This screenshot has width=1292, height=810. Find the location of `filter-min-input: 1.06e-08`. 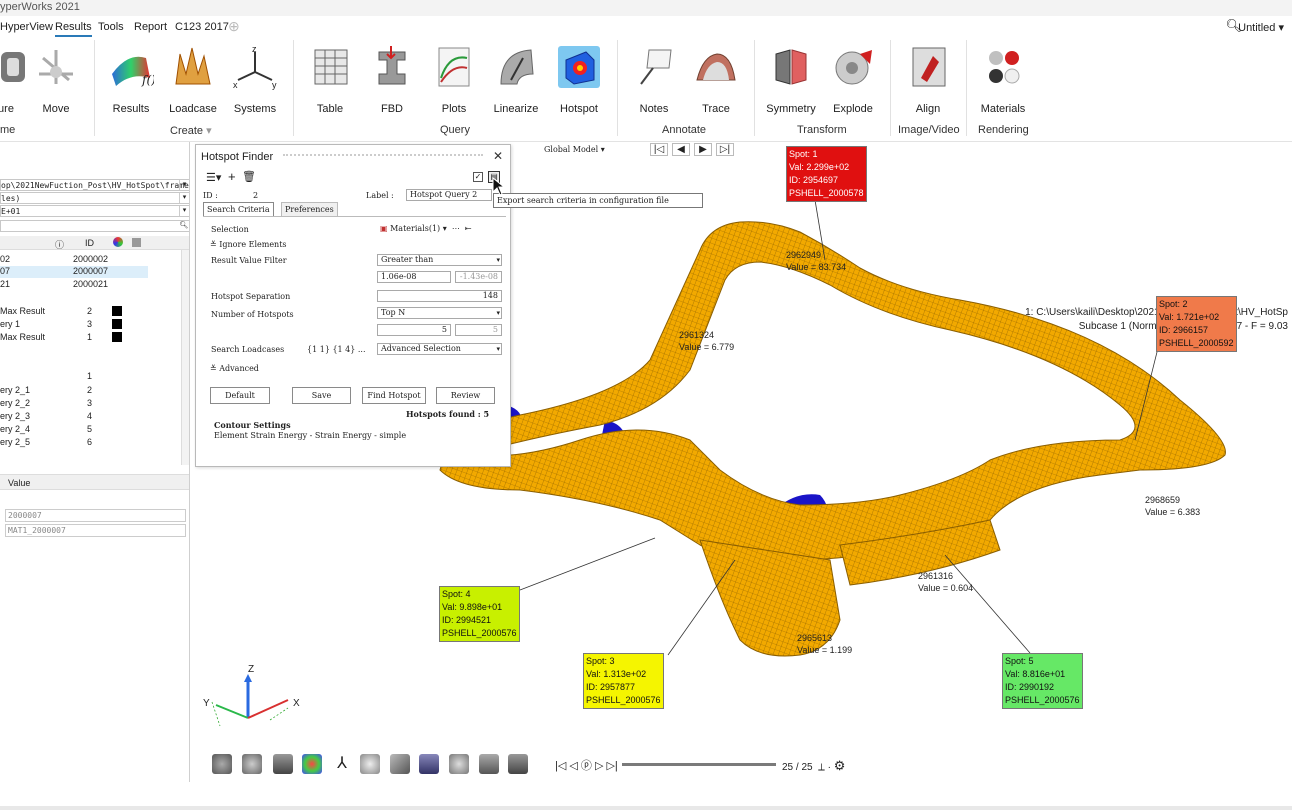

filter-min-input: 1.06e-08 is located at coordinates (414, 277).